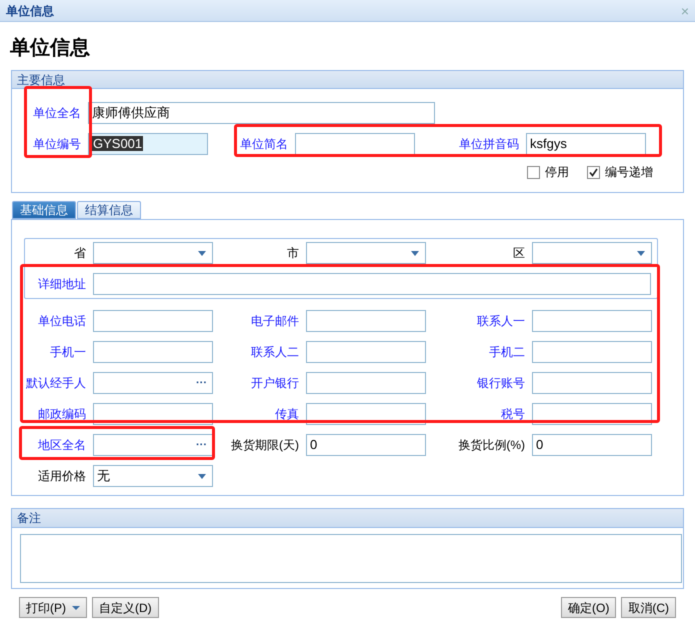 The height and width of the screenshot is (626, 695). Describe the element at coordinates (53, 607) in the screenshot. I see `button: 打印(P)` at that location.